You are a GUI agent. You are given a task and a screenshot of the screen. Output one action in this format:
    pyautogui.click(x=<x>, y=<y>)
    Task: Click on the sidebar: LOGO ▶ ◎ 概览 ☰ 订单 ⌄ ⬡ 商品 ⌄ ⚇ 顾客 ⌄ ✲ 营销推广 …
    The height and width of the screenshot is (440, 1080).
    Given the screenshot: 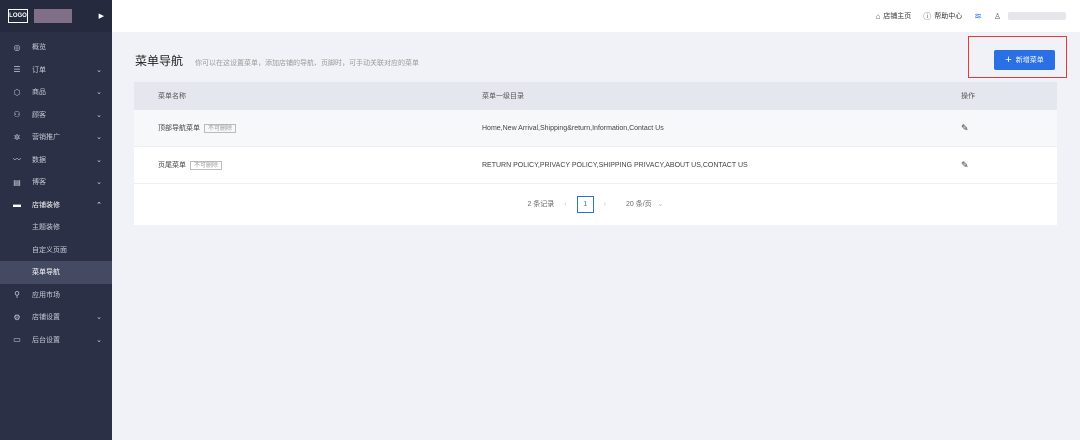 What is the action you would take?
    pyautogui.click(x=56, y=220)
    